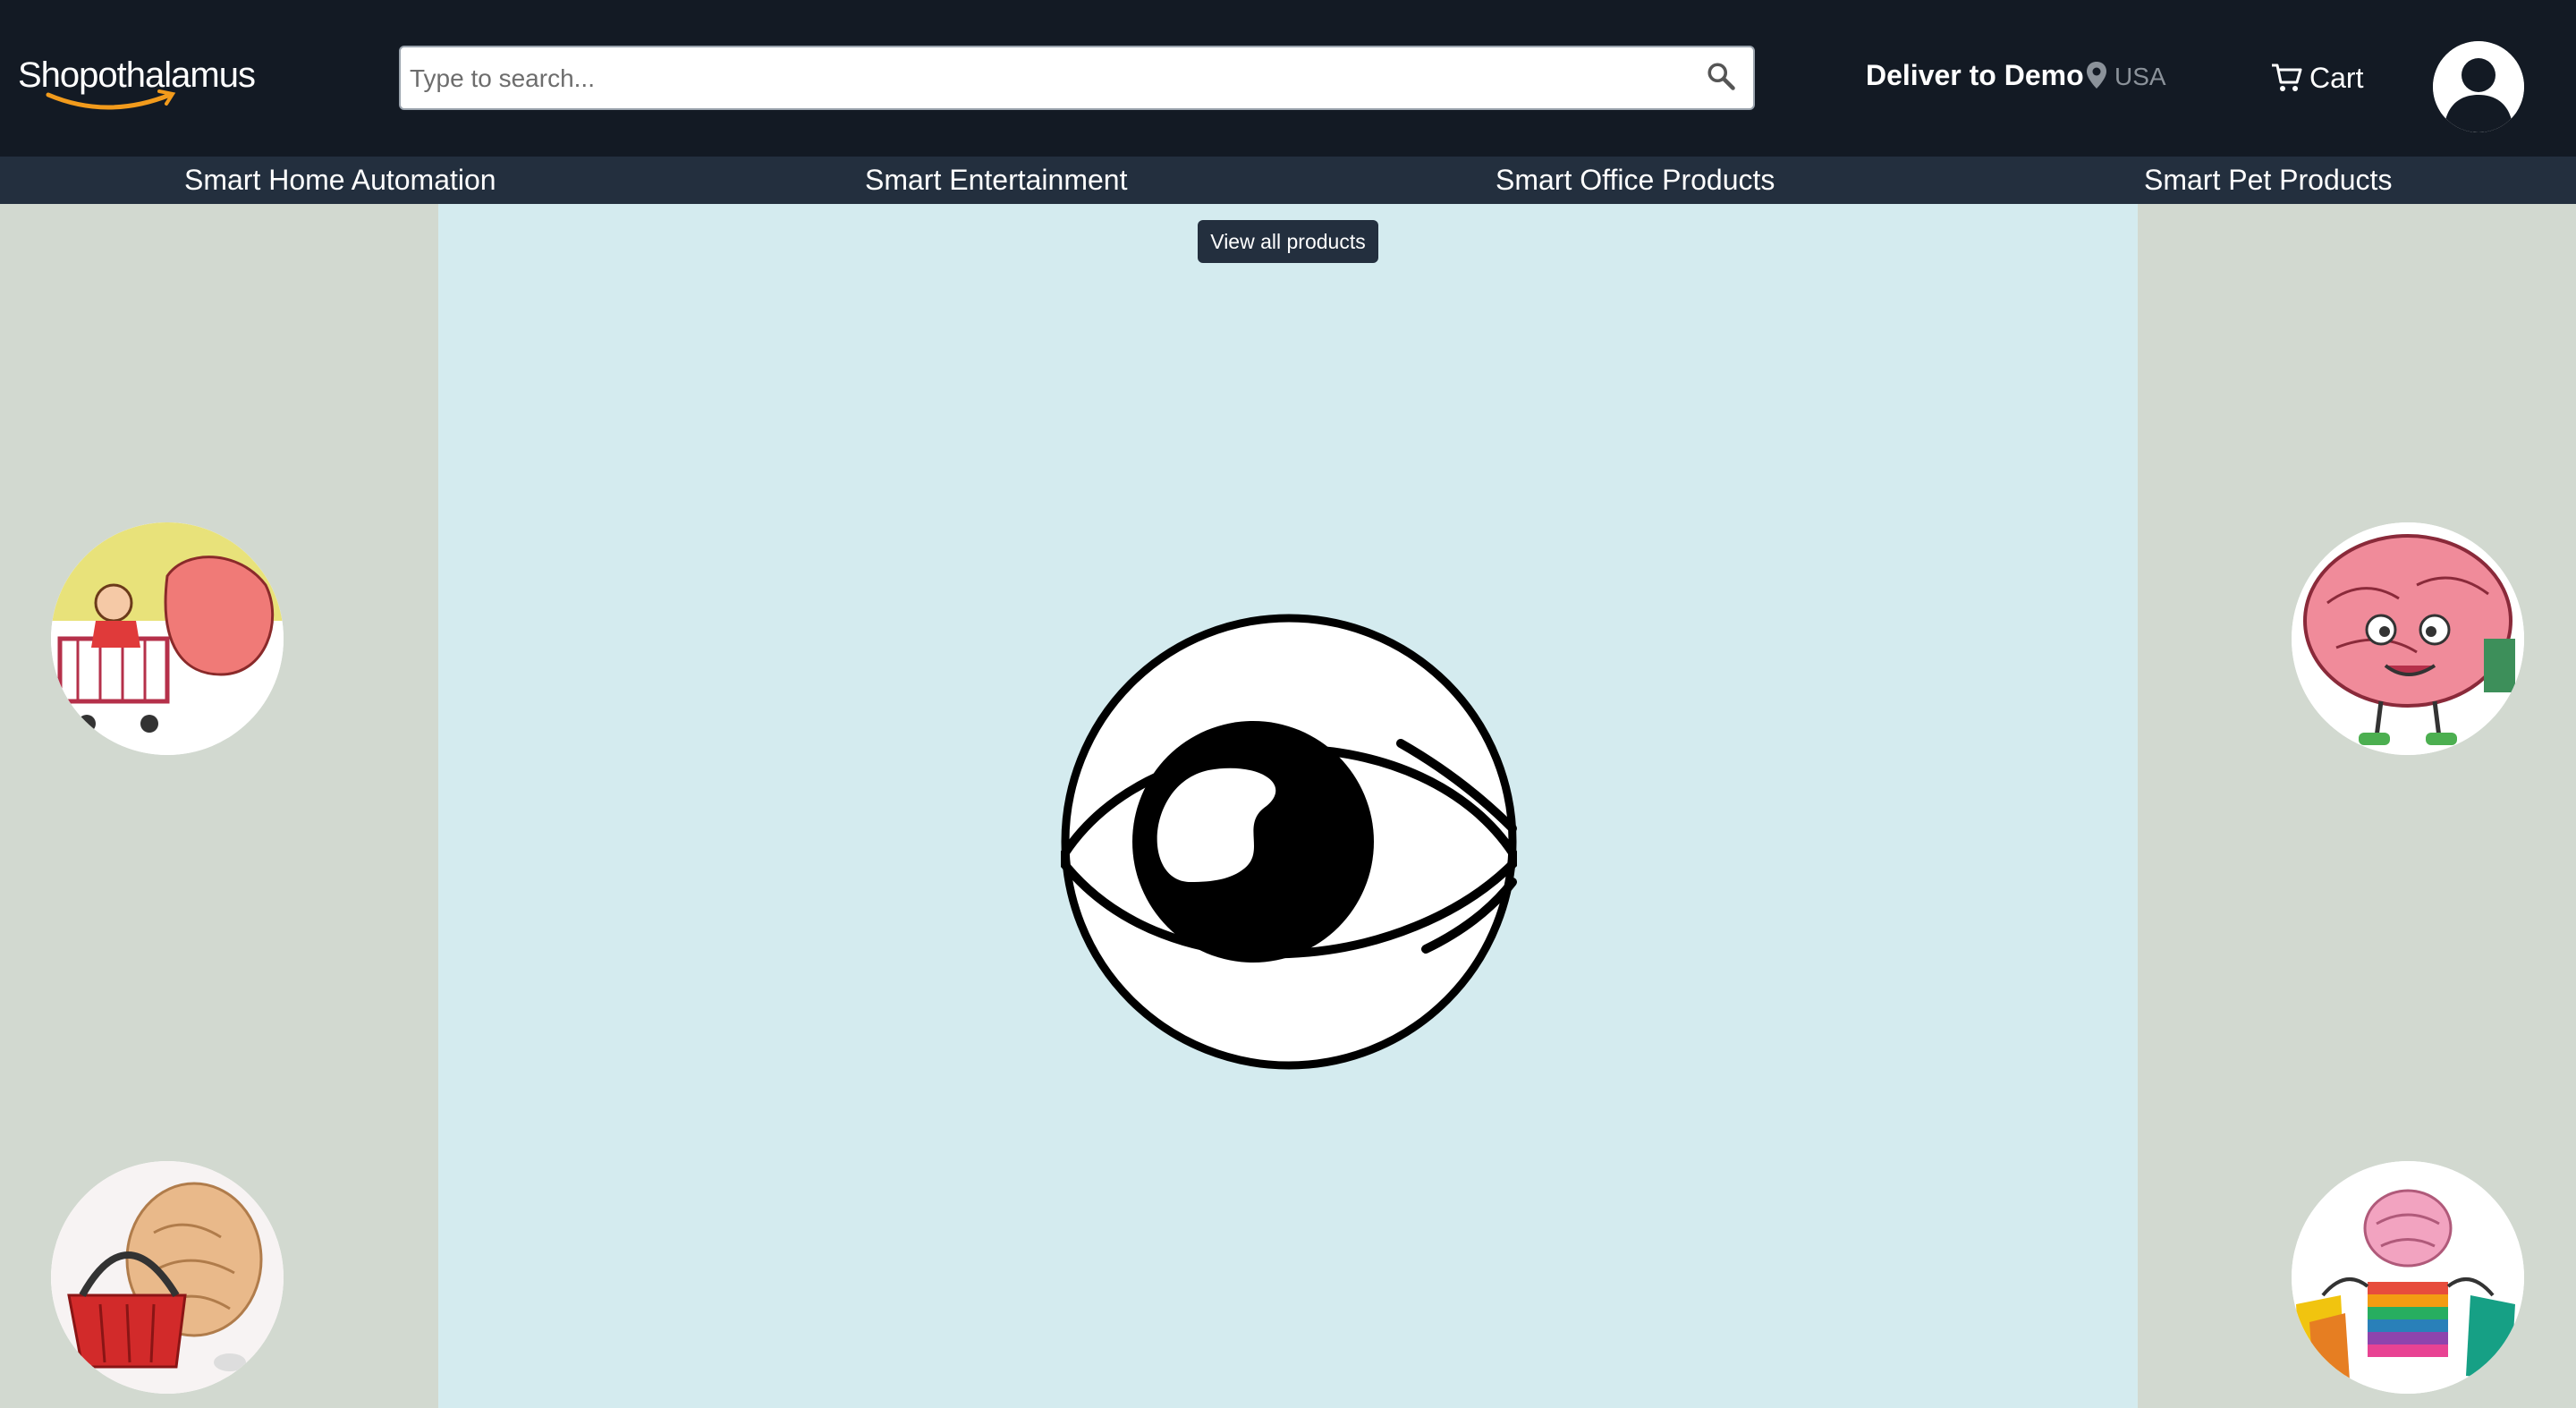  Describe the element at coordinates (167, 638) in the screenshot. I see `shopping-cart-brain-image` at that location.